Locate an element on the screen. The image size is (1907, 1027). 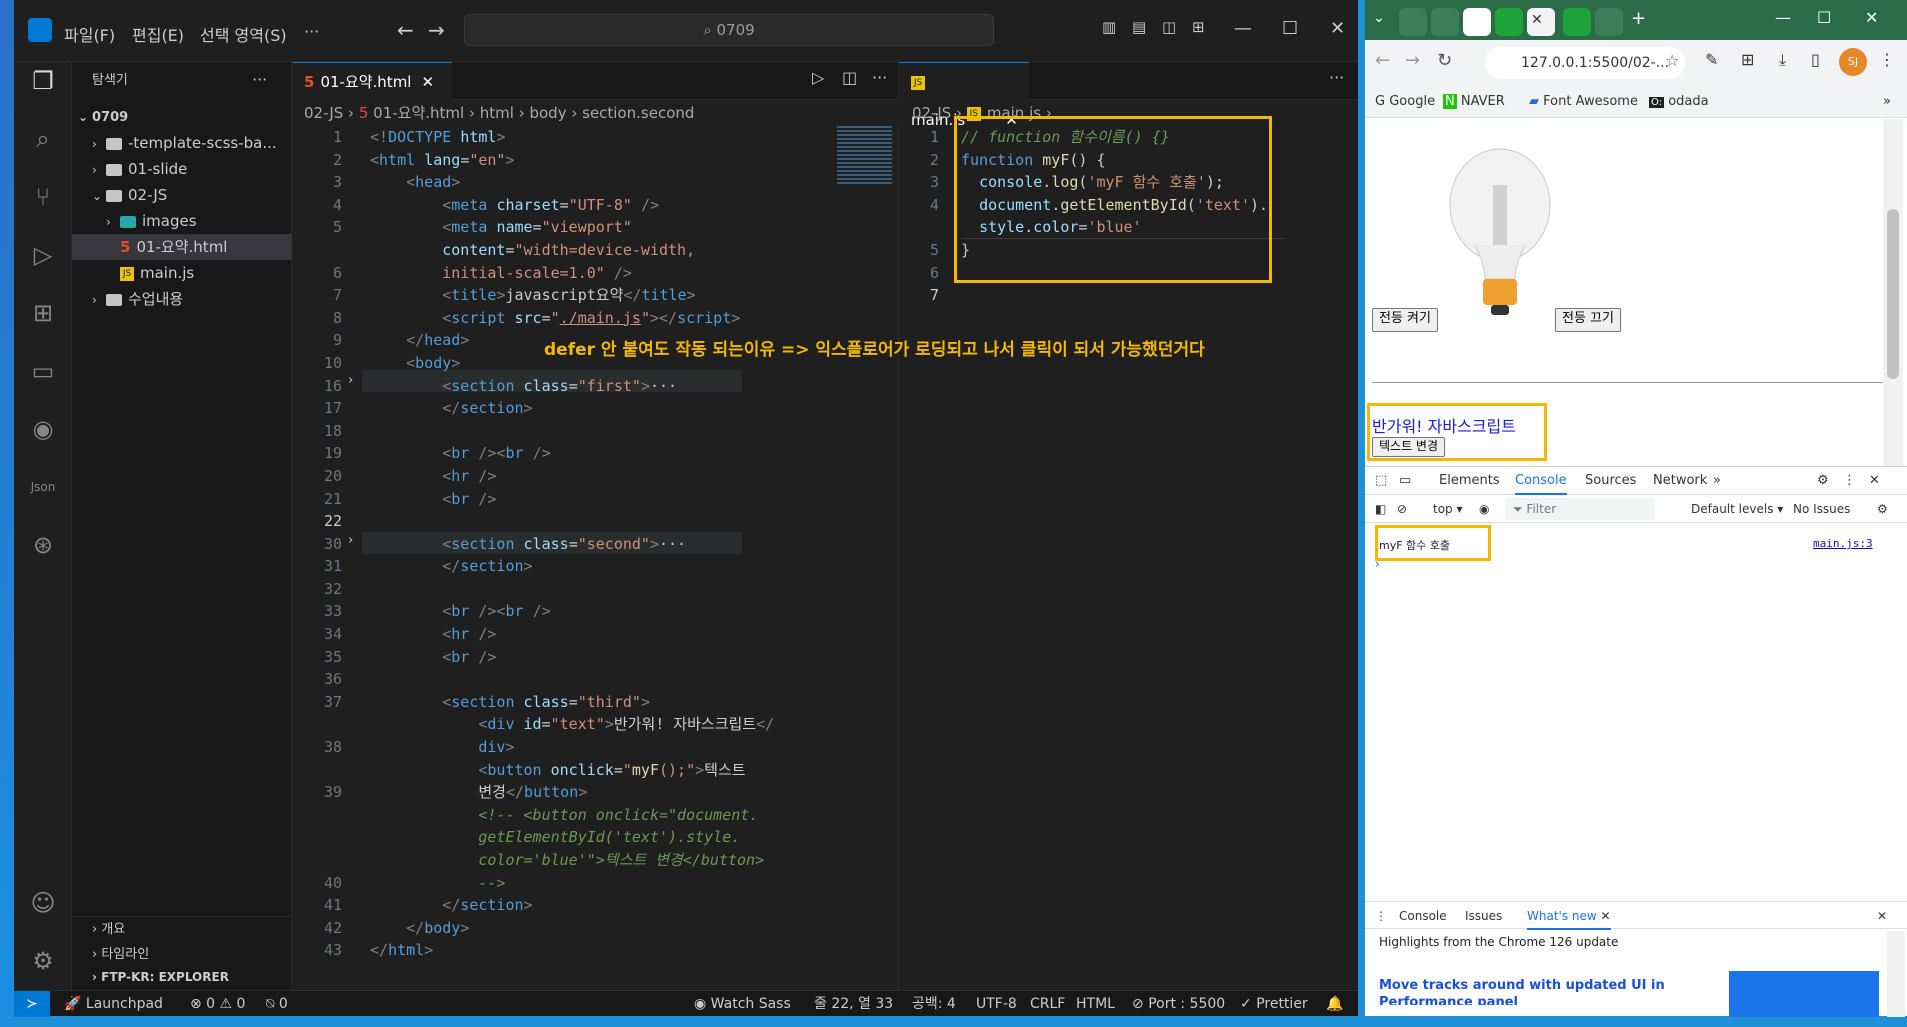
live-expression-eye-icon: ◉ is located at coordinates (1484, 509).